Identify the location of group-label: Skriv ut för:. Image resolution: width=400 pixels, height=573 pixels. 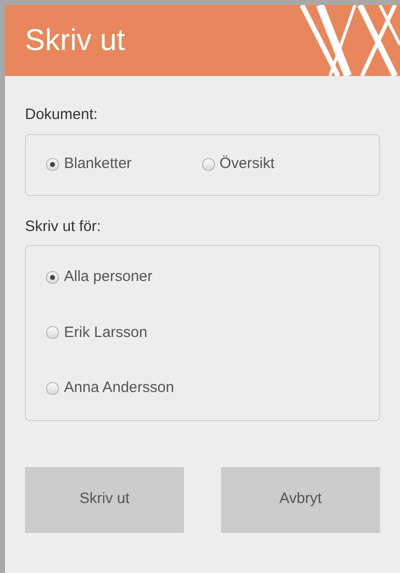
(63, 226).